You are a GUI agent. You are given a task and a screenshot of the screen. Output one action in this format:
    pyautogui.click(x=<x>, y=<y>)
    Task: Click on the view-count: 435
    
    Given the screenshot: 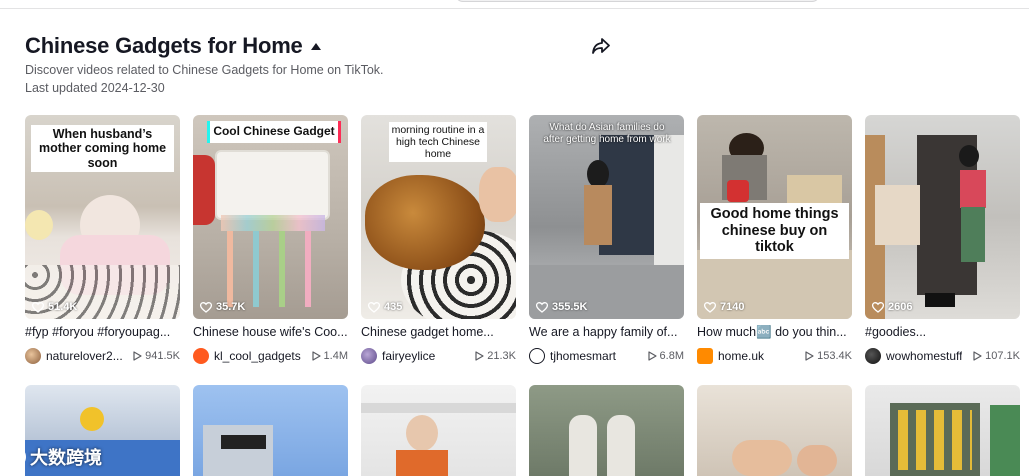 What is the action you would take?
    pyautogui.click(x=385, y=307)
    